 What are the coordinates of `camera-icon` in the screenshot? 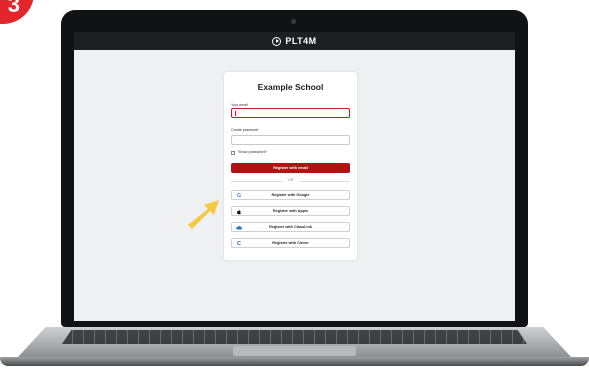 It's located at (293, 21).